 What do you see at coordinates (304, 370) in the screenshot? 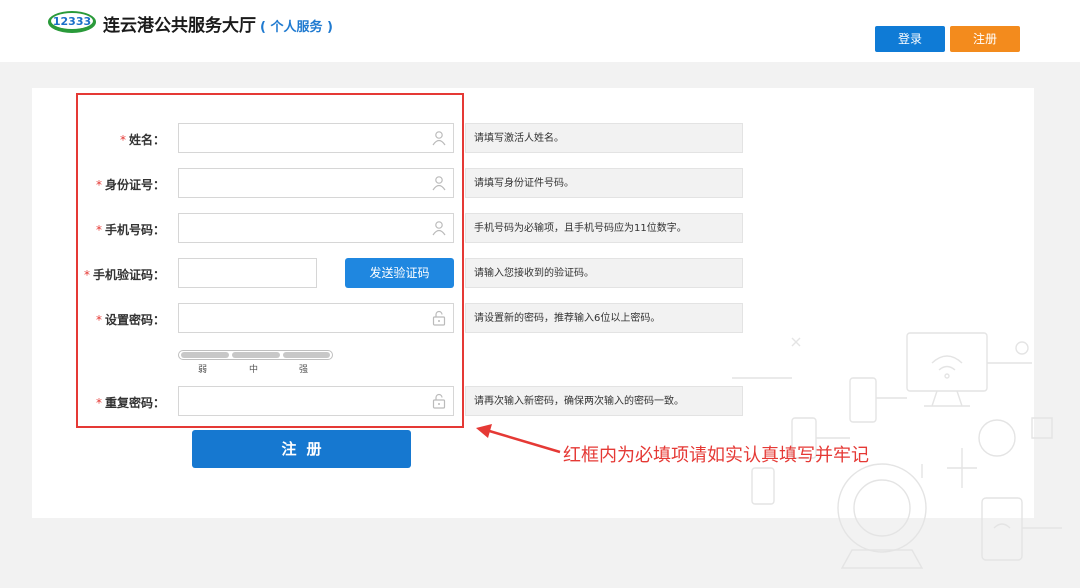
I see `strength-label-strong: 强` at bounding box center [304, 370].